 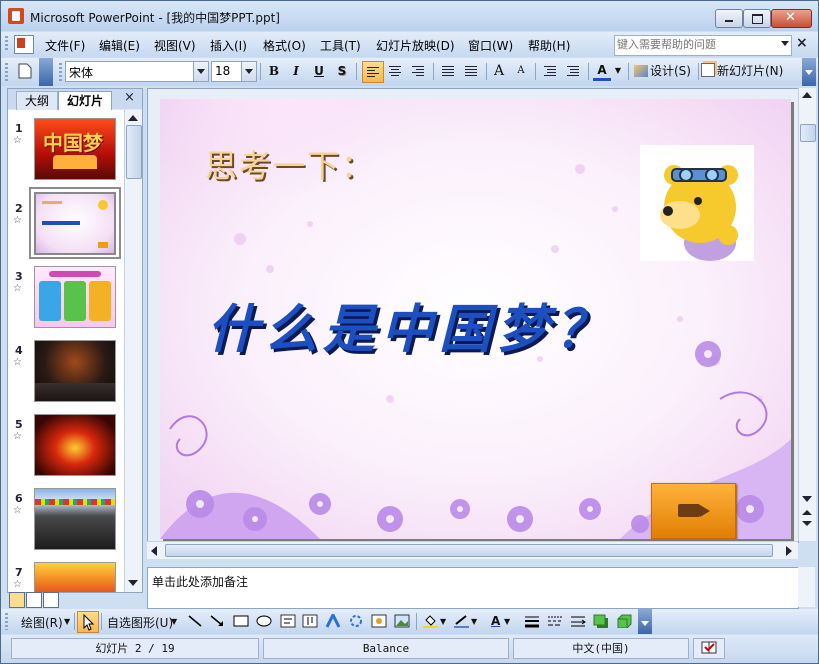 What do you see at coordinates (195, 621) in the screenshot?
I see `line-tool-icon` at bounding box center [195, 621].